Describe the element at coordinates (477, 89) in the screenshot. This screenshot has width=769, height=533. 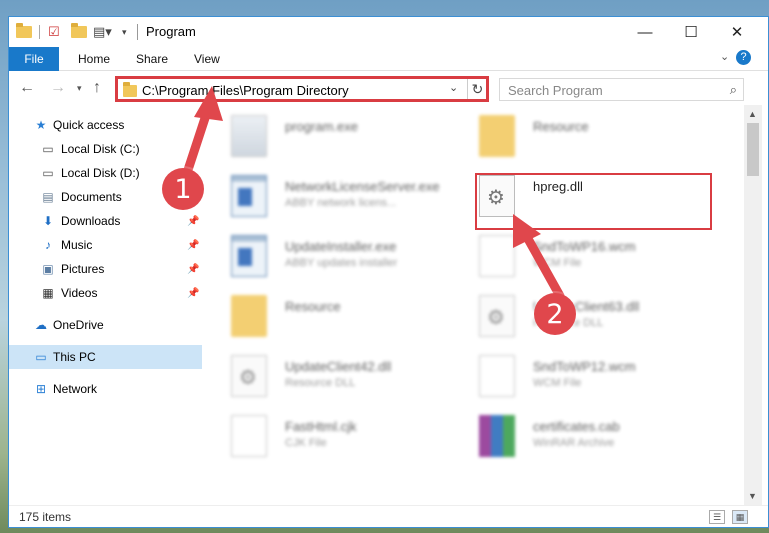
I see `refresh-icon: ↻` at that location.